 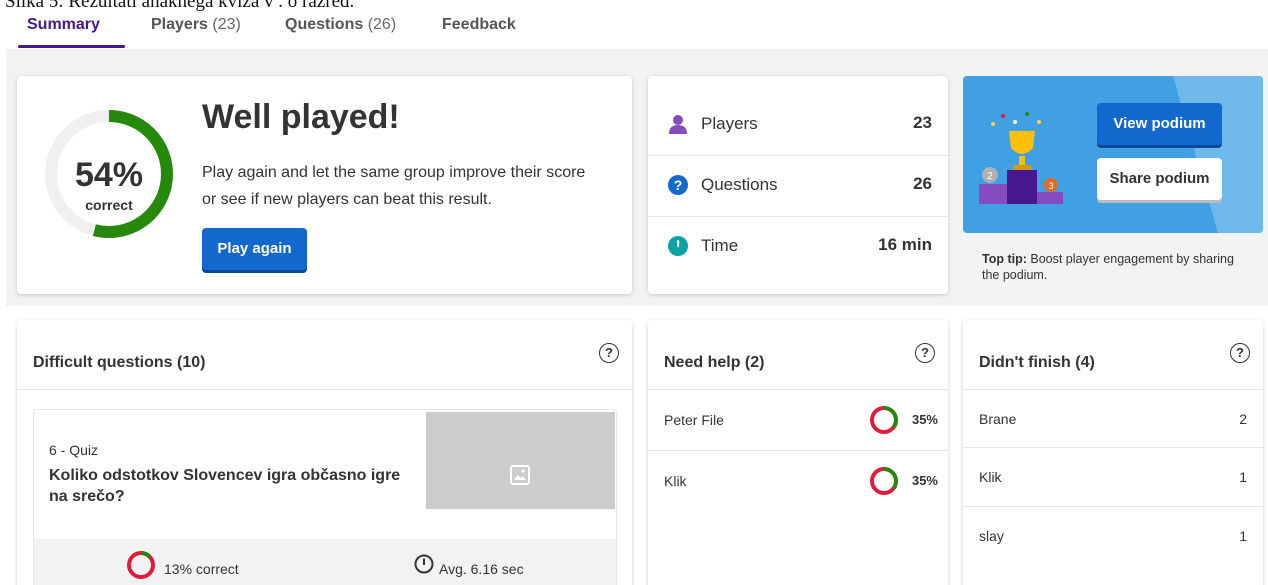 What do you see at coordinates (729, 123) in the screenshot?
I see `players-label: Players` at bounding box center [729, 123].